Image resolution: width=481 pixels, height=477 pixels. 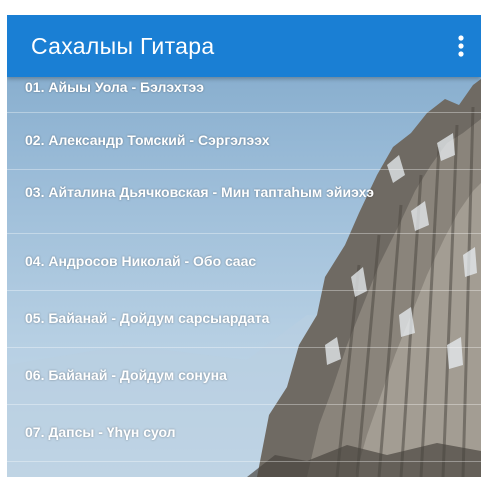 What do you see at coordinates (244, 433) in the screenshot?
I see `track-item: 07. Дапсы - Үһүн суол` at bounding box center [244, 433].